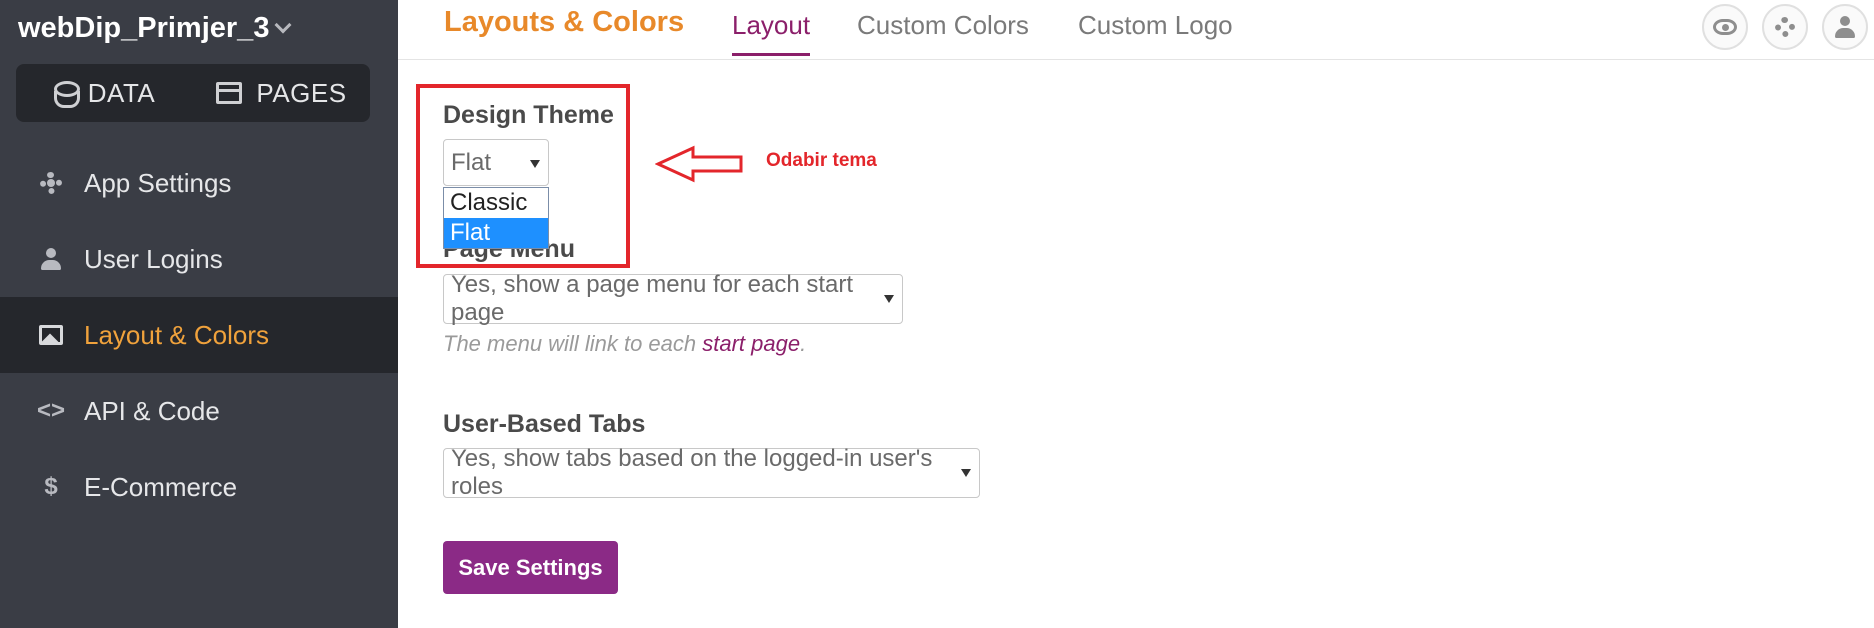 The height and width of the screenshot is (628, 1874). What do you see at coordinates (771, 33) in the screenshot?
I see `tab-layout: Layout` at bounding box center [771, 33].